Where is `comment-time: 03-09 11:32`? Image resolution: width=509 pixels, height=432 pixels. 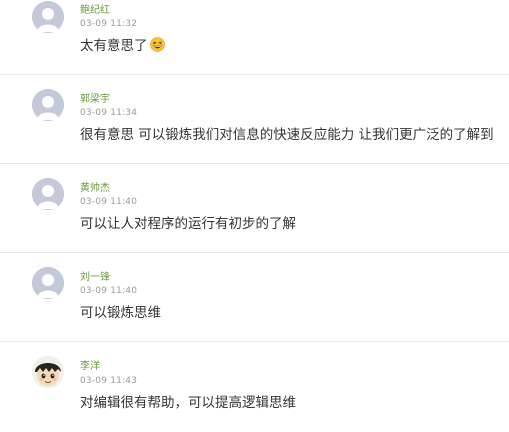
comment-time: 03-09 11:32 is located at coordinates (109, 24).